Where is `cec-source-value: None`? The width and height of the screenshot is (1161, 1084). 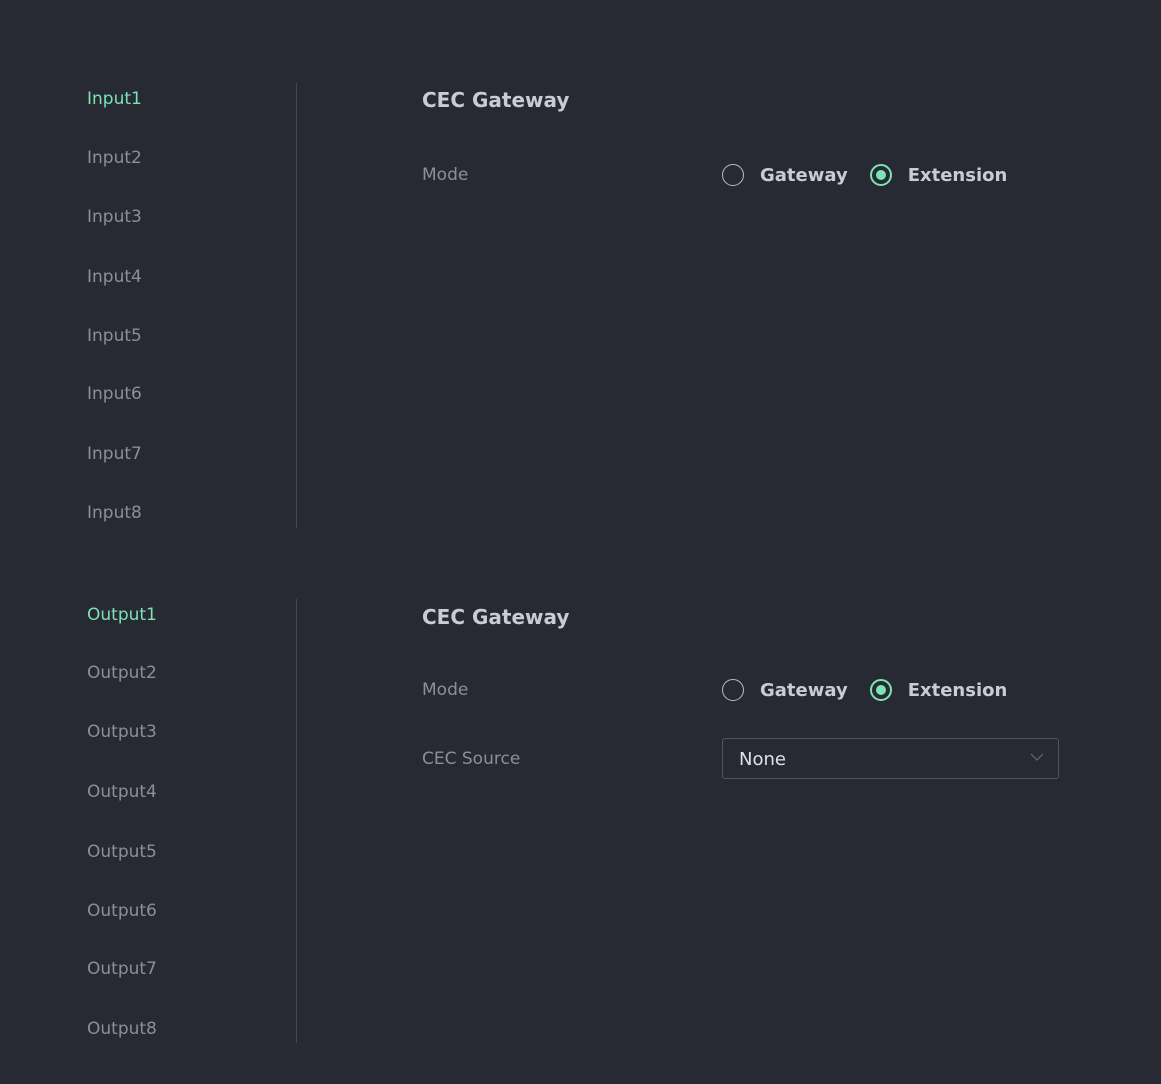 cec-source-value: None is located at coordinates (762, 759).